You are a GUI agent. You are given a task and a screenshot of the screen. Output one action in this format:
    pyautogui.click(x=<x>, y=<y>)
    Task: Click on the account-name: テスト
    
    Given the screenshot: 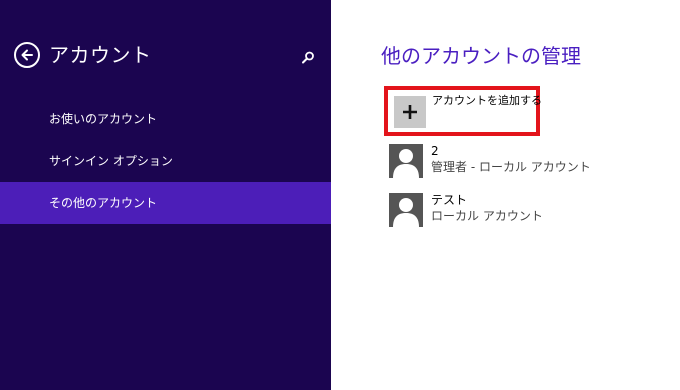 What is the action you would take?
    pyautogui.click(x=449, y=200)
    